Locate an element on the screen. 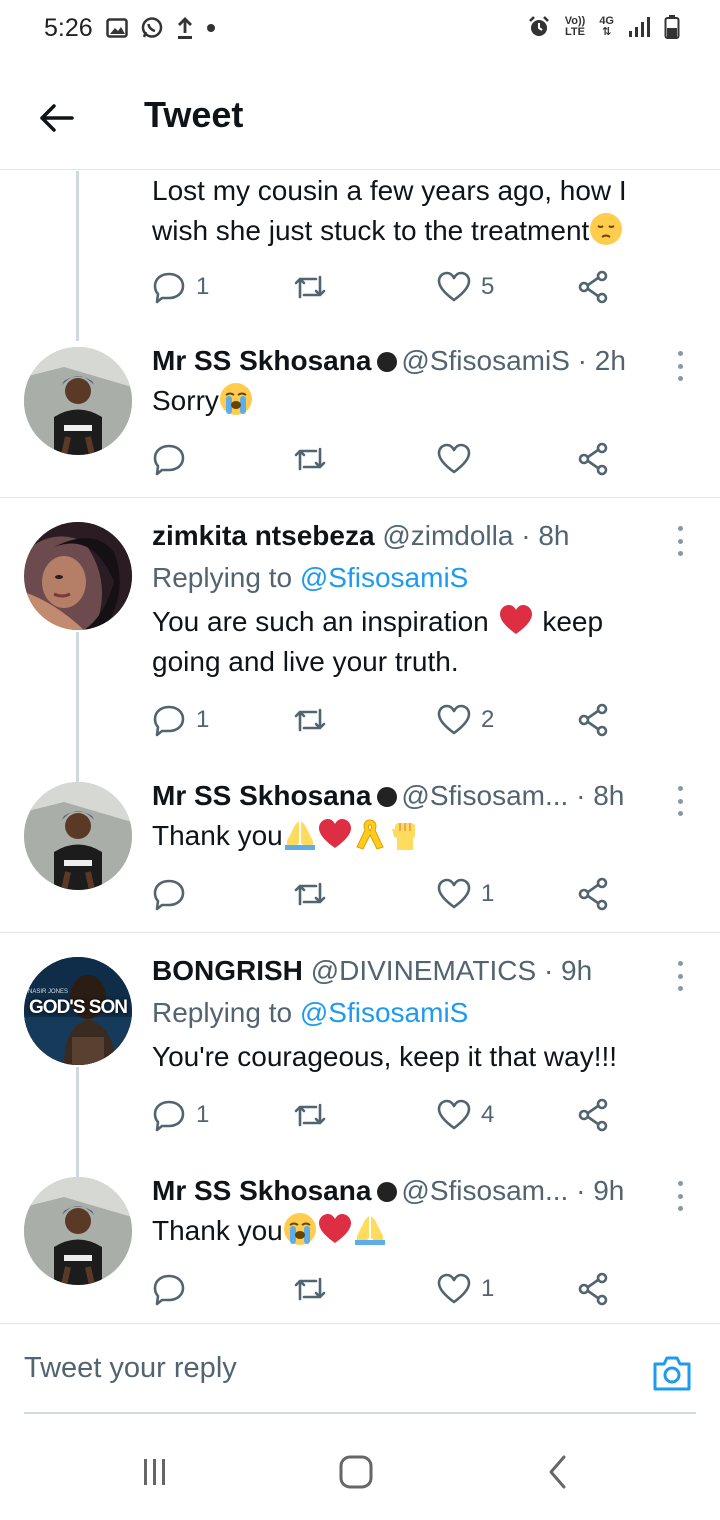 The width and height of the screenshot is (720, 1520). camera-button is located at coordinates (672, 1373).